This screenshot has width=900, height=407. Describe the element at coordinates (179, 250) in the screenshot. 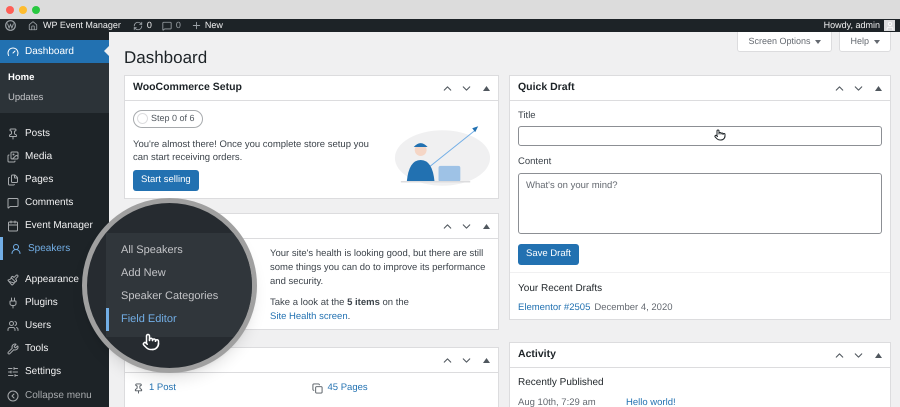

I see `flyout-item: All Speakers` at that location.